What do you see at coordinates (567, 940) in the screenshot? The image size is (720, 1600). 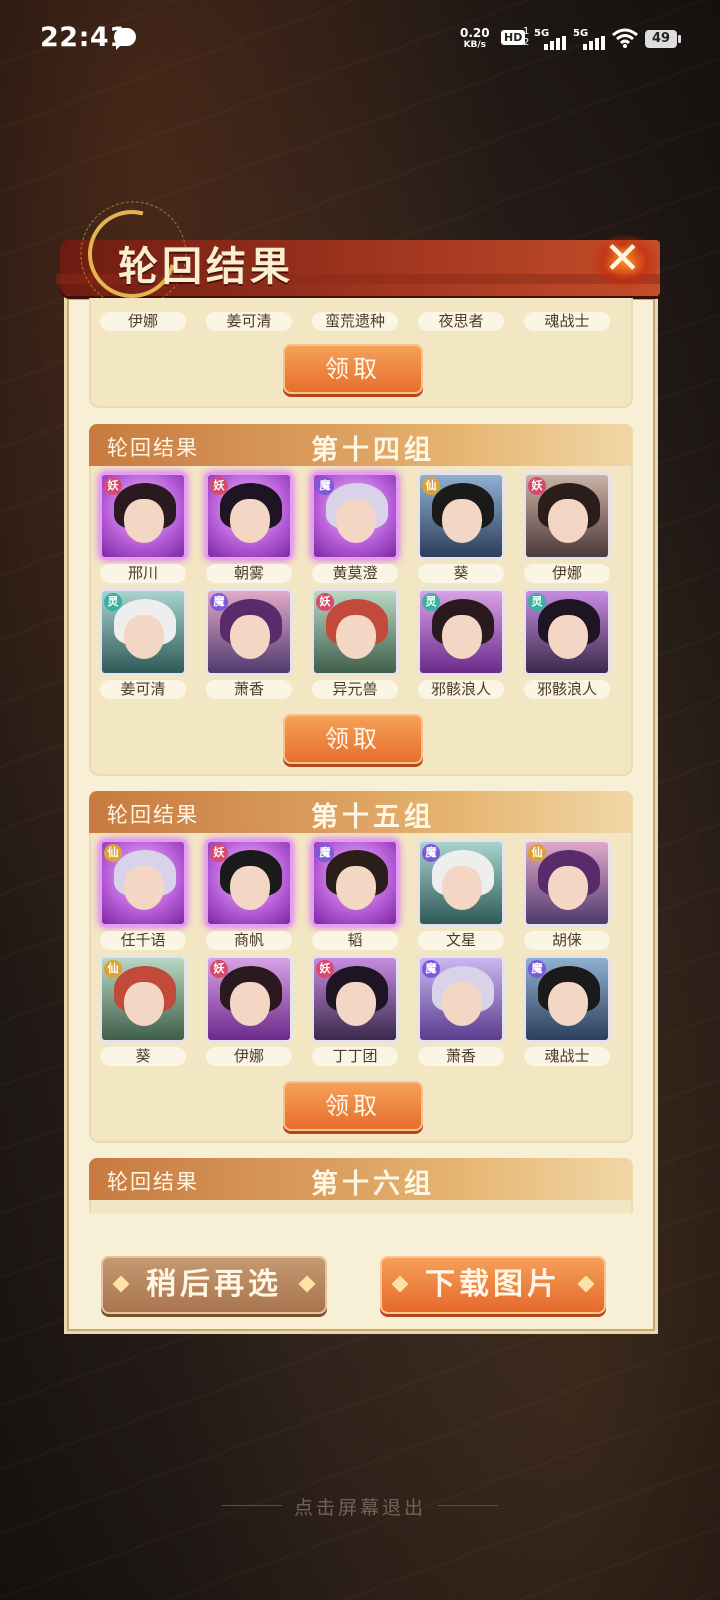 I see `hero-name: 胡俫` at bounding box center [567, 940].